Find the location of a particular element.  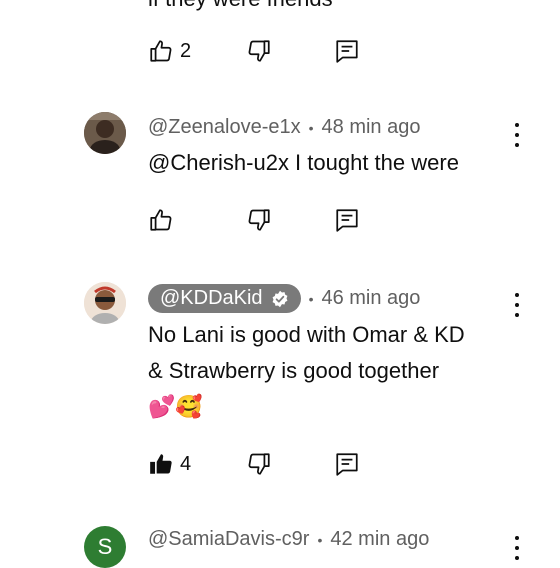

comment-meta: @Zeenalove-e1x • 48 min ago is located at coordinates (284, 127).